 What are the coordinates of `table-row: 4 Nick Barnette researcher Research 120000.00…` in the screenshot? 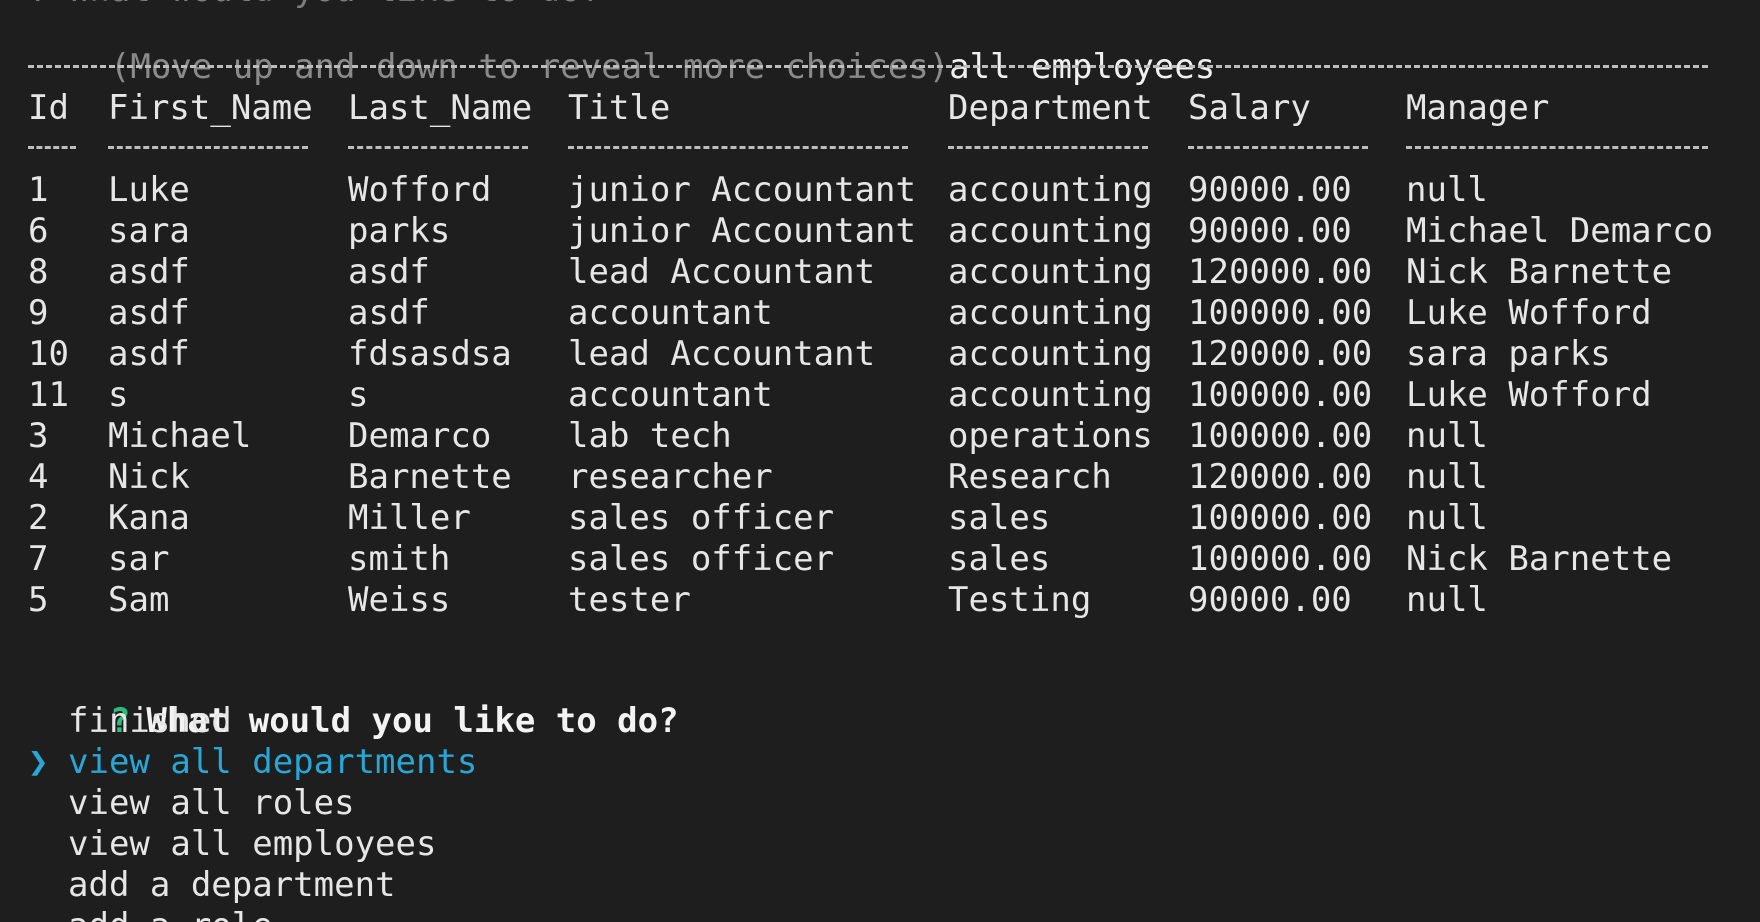 It's located at (878, 477).